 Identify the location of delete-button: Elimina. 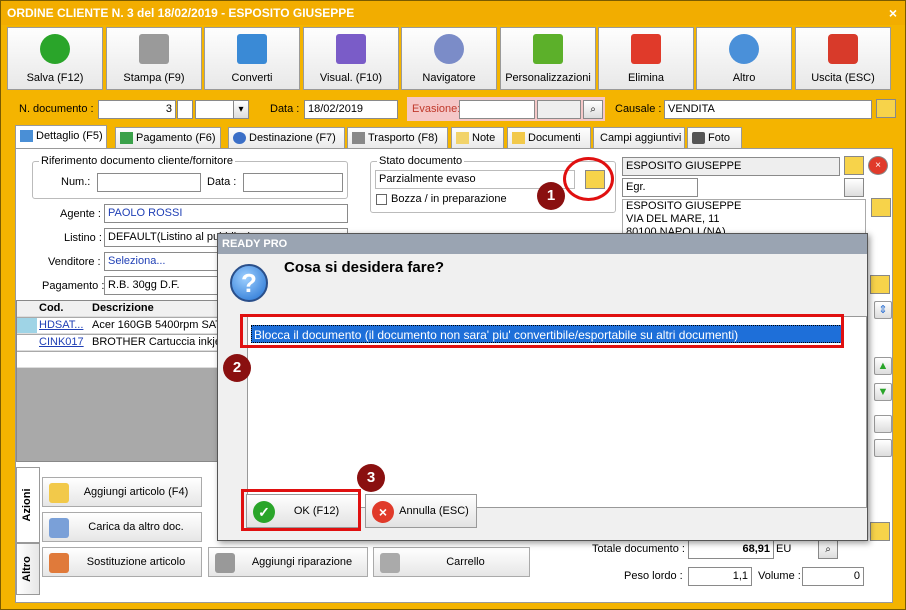
(646, 58).